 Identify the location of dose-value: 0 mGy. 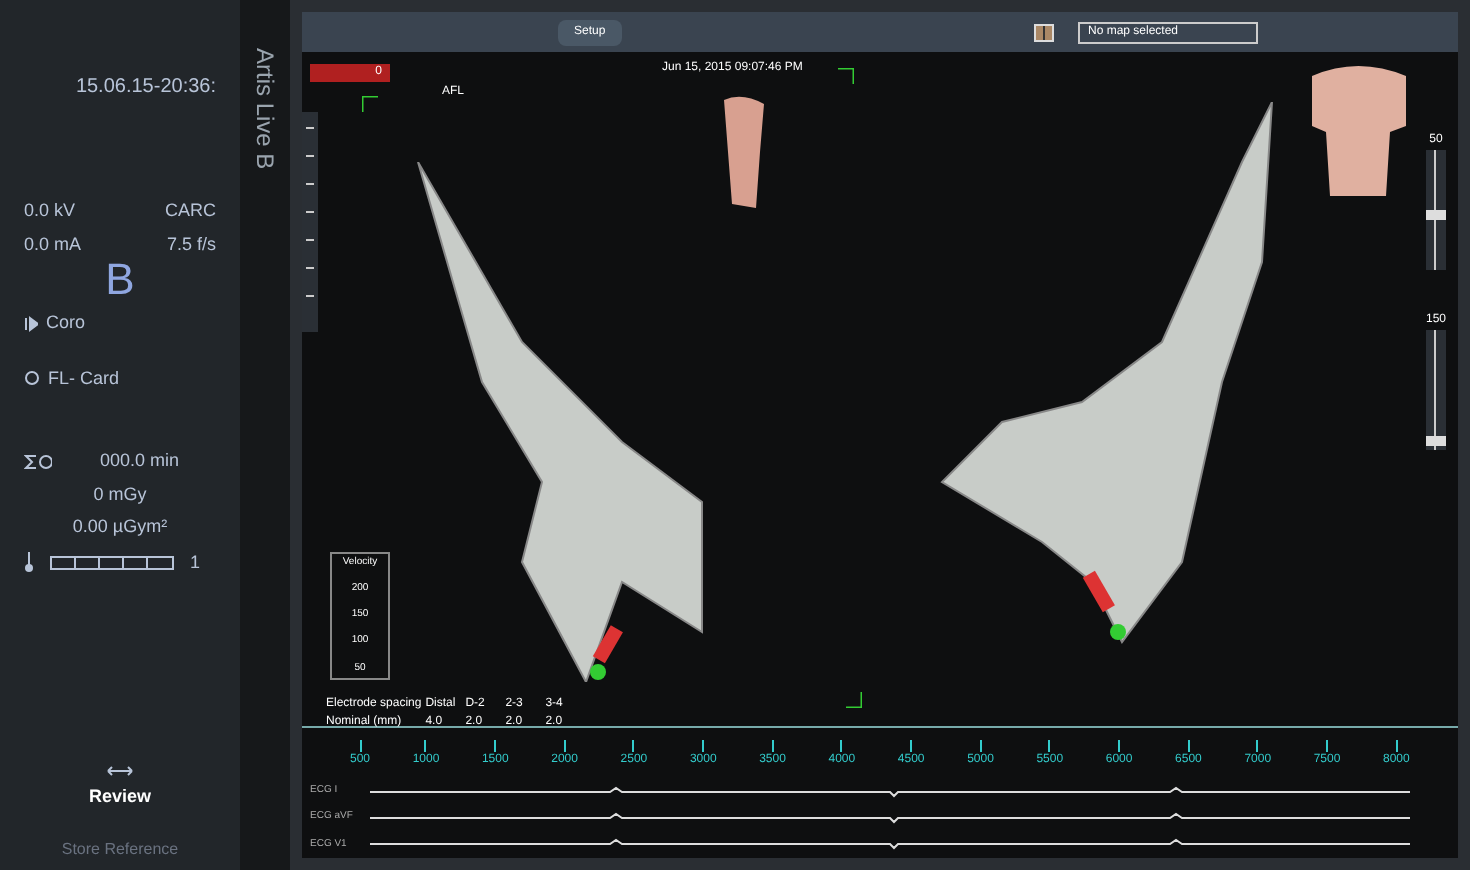
(120, 494).